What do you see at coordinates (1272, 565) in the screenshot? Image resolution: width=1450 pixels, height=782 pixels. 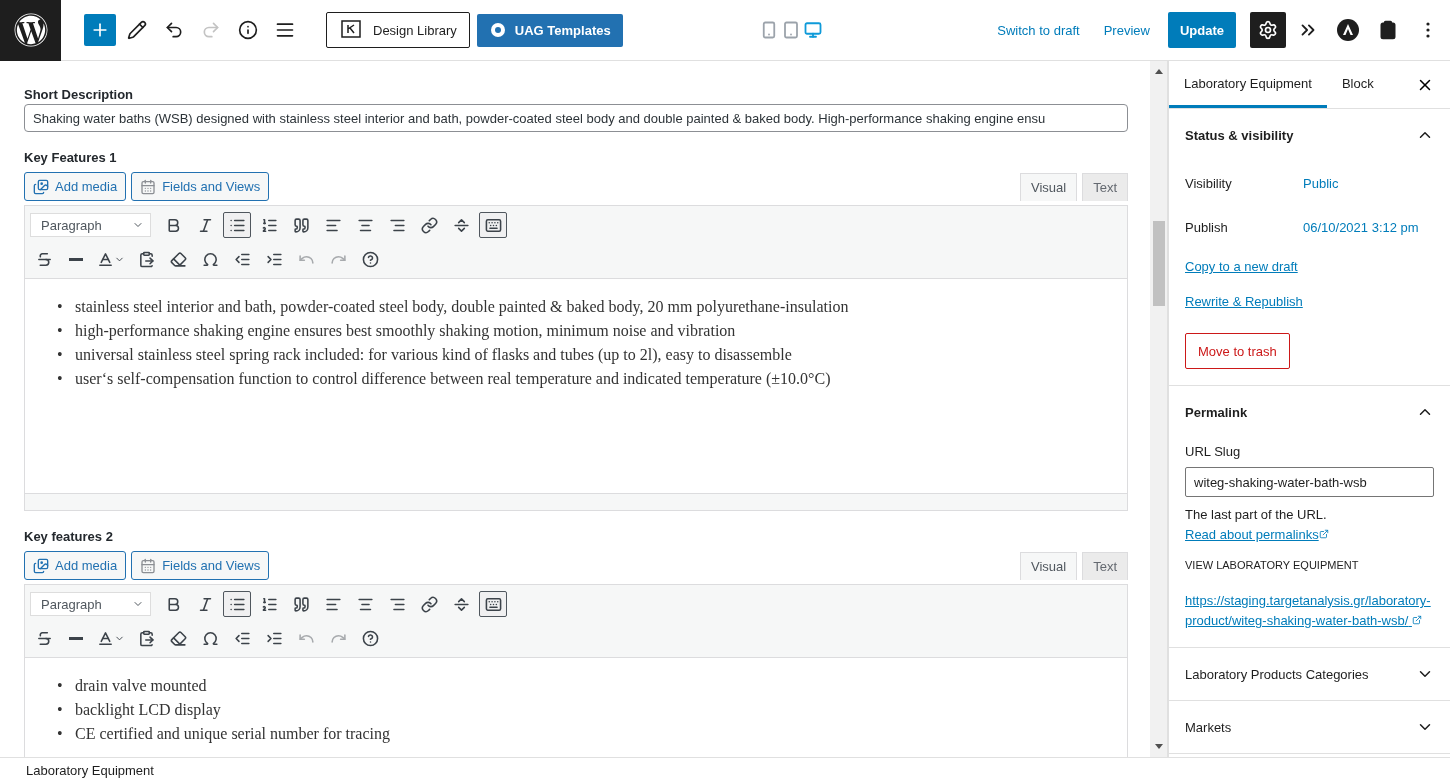 I see `section-heading: VIEW LABORATORY EQUIPMENT` at bounding box center [1272, 565].